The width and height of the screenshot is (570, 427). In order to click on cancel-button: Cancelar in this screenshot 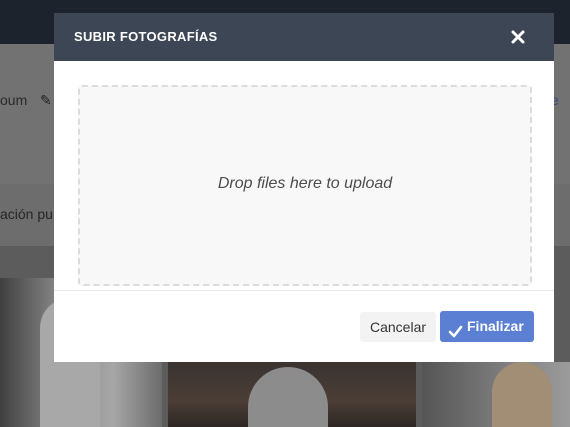, I will do `click(398, 327)`.